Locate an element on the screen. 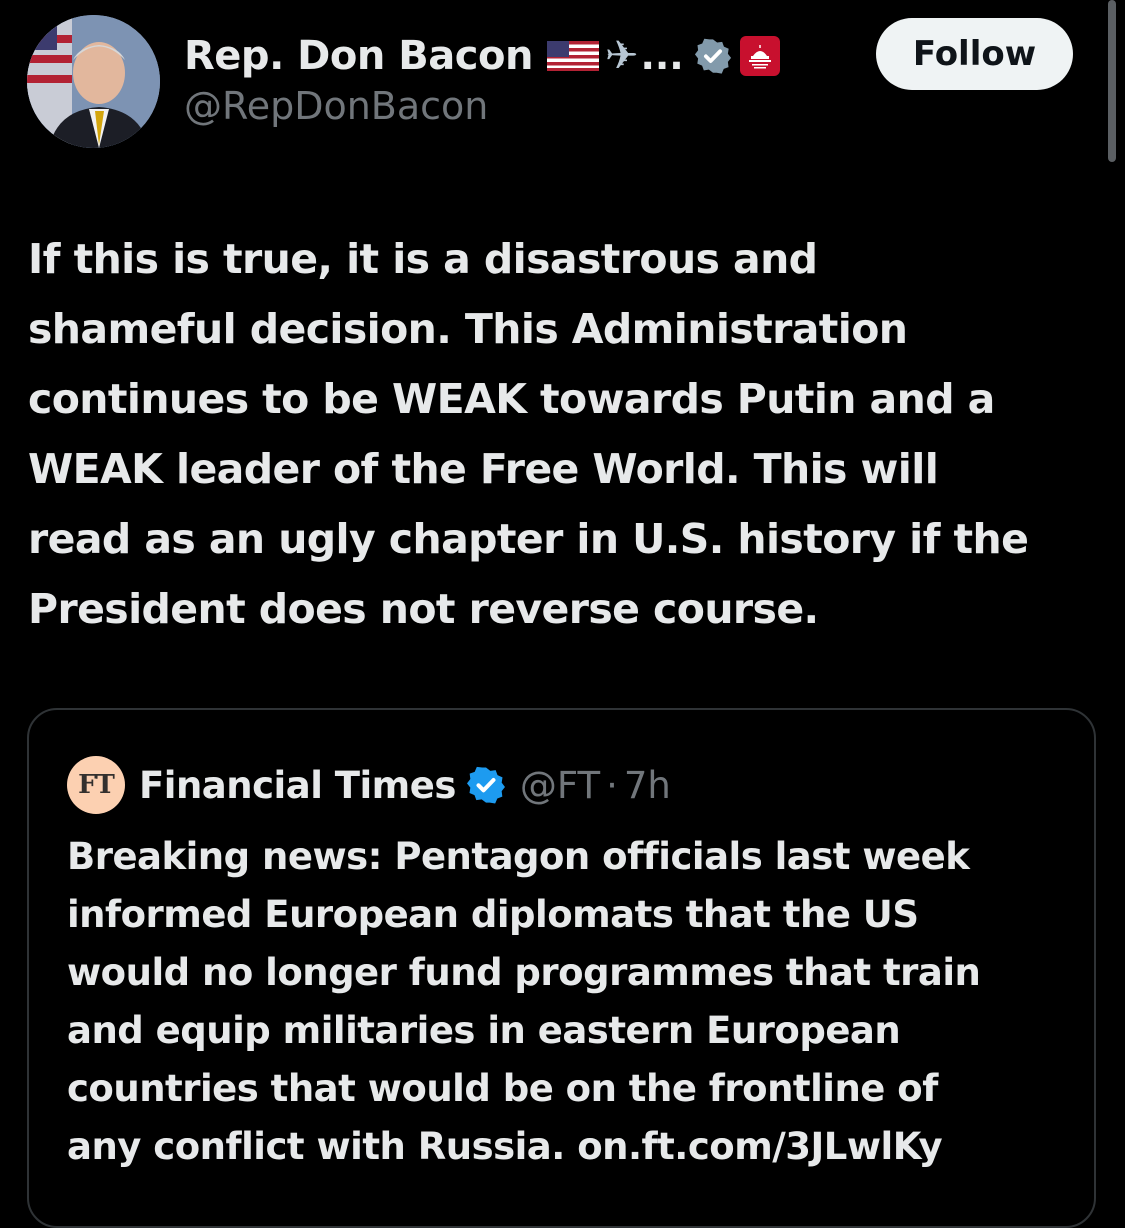  ft-logo-avatar: FT is located at coordinates (96, 785).